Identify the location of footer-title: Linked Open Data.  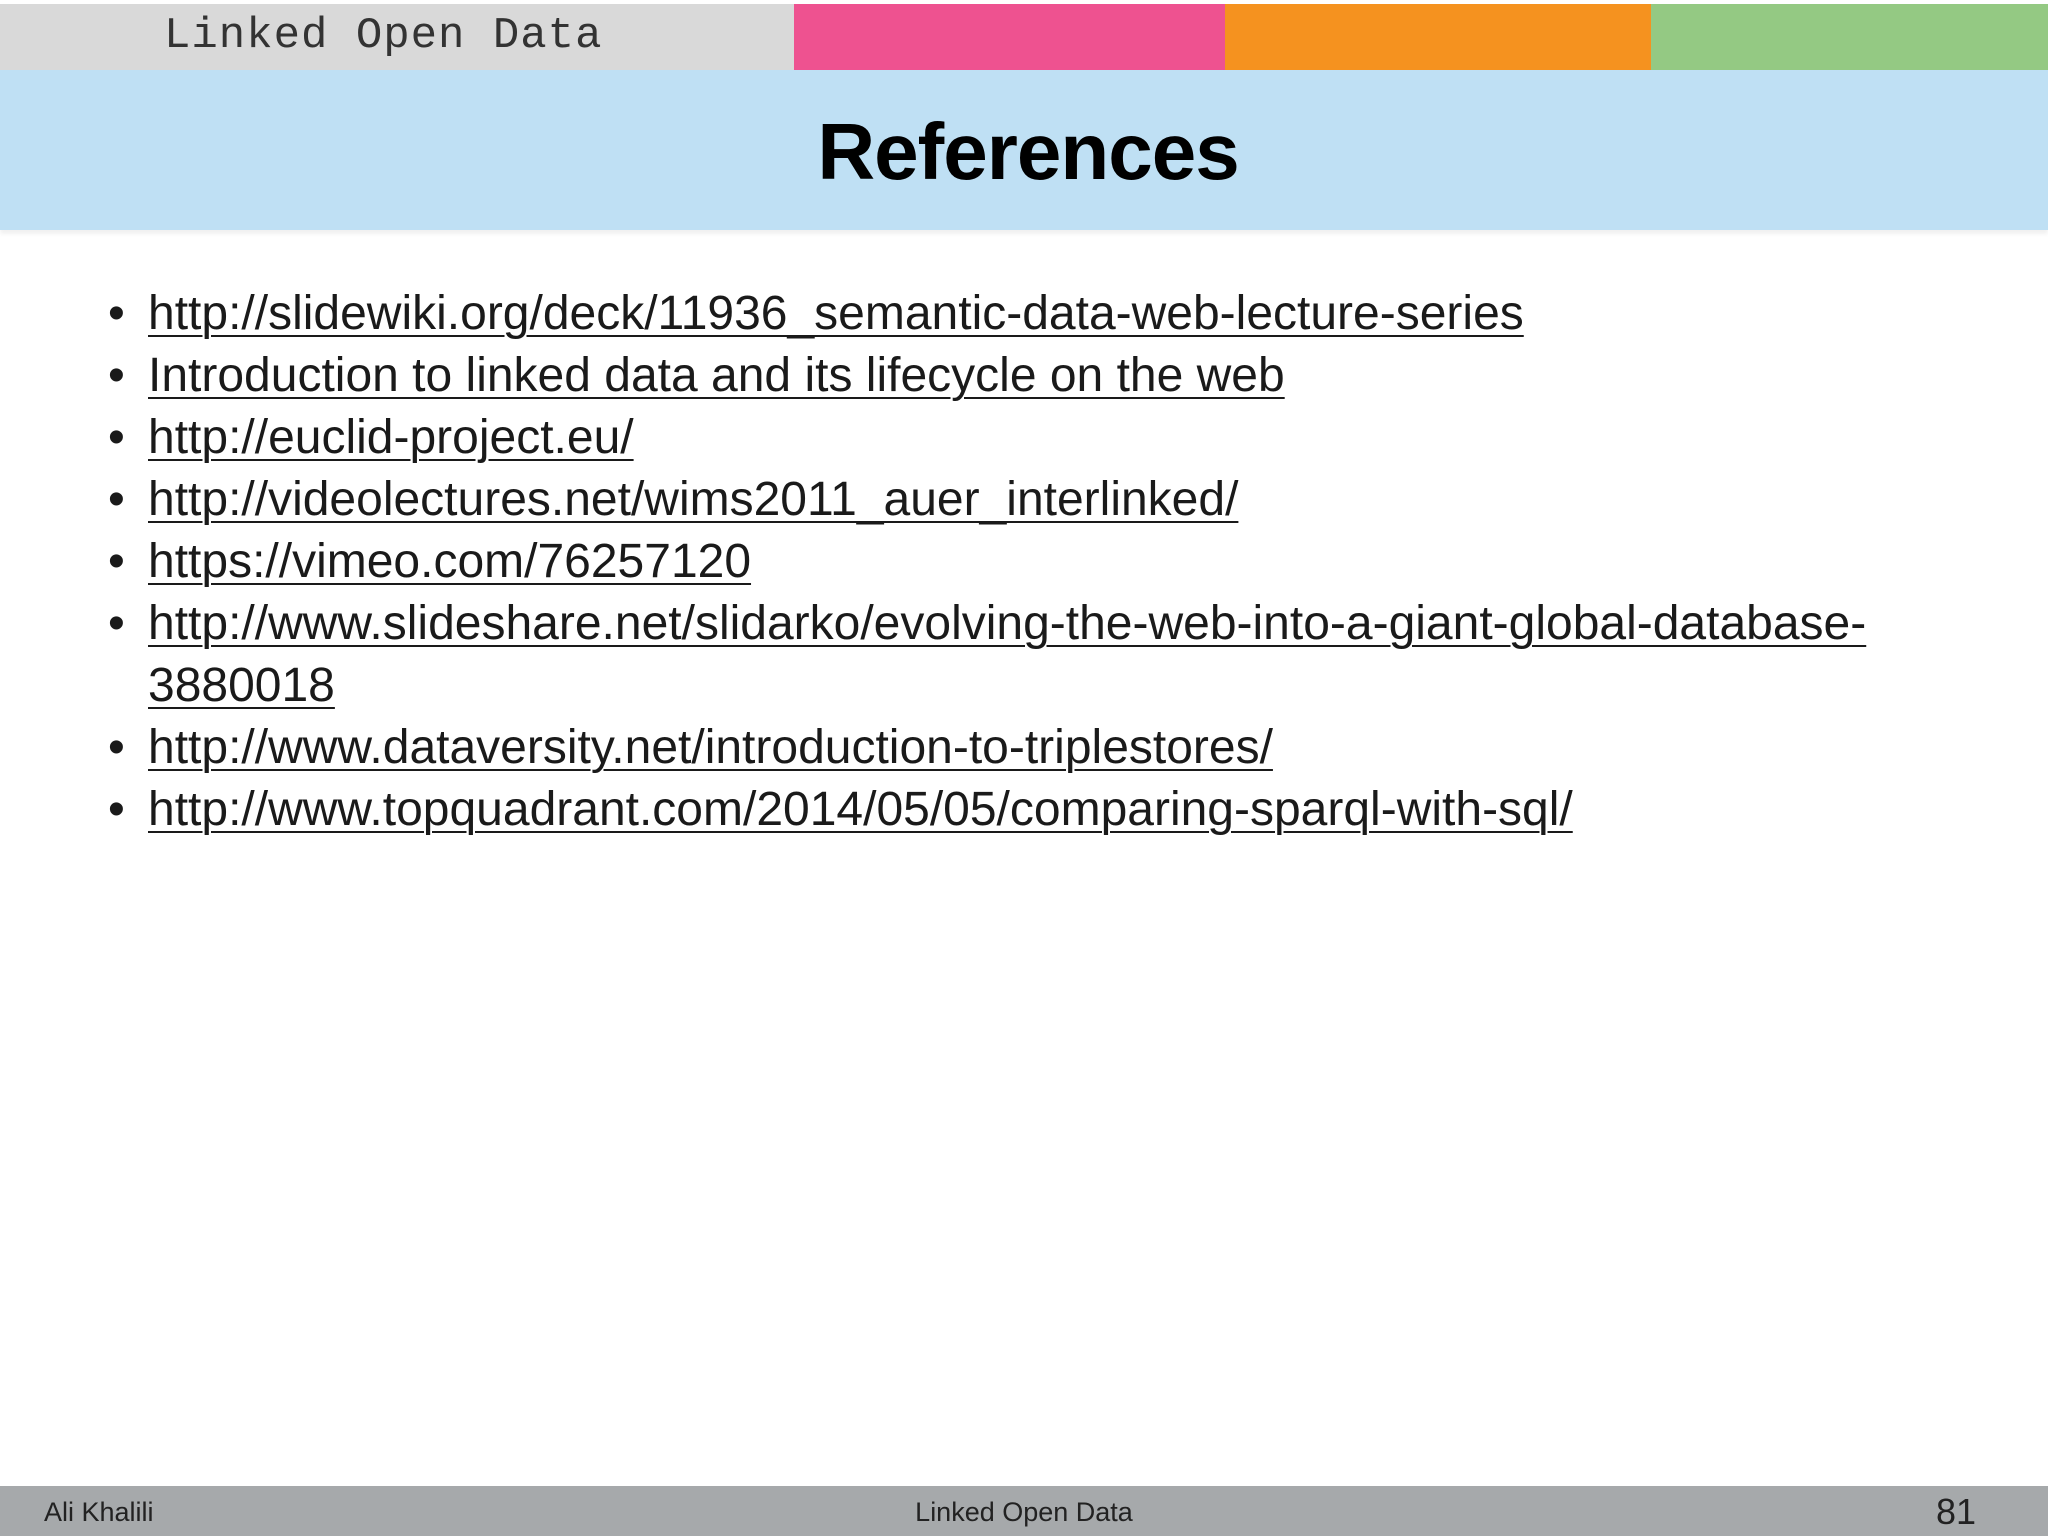
(1024, 1512).